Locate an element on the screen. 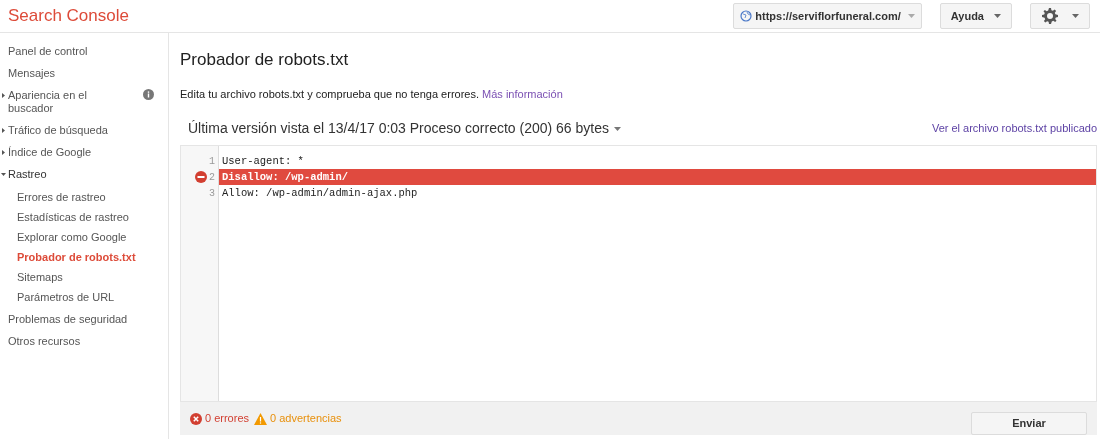  sidebar-item: Rastreo is located at coordinates (27, 174).